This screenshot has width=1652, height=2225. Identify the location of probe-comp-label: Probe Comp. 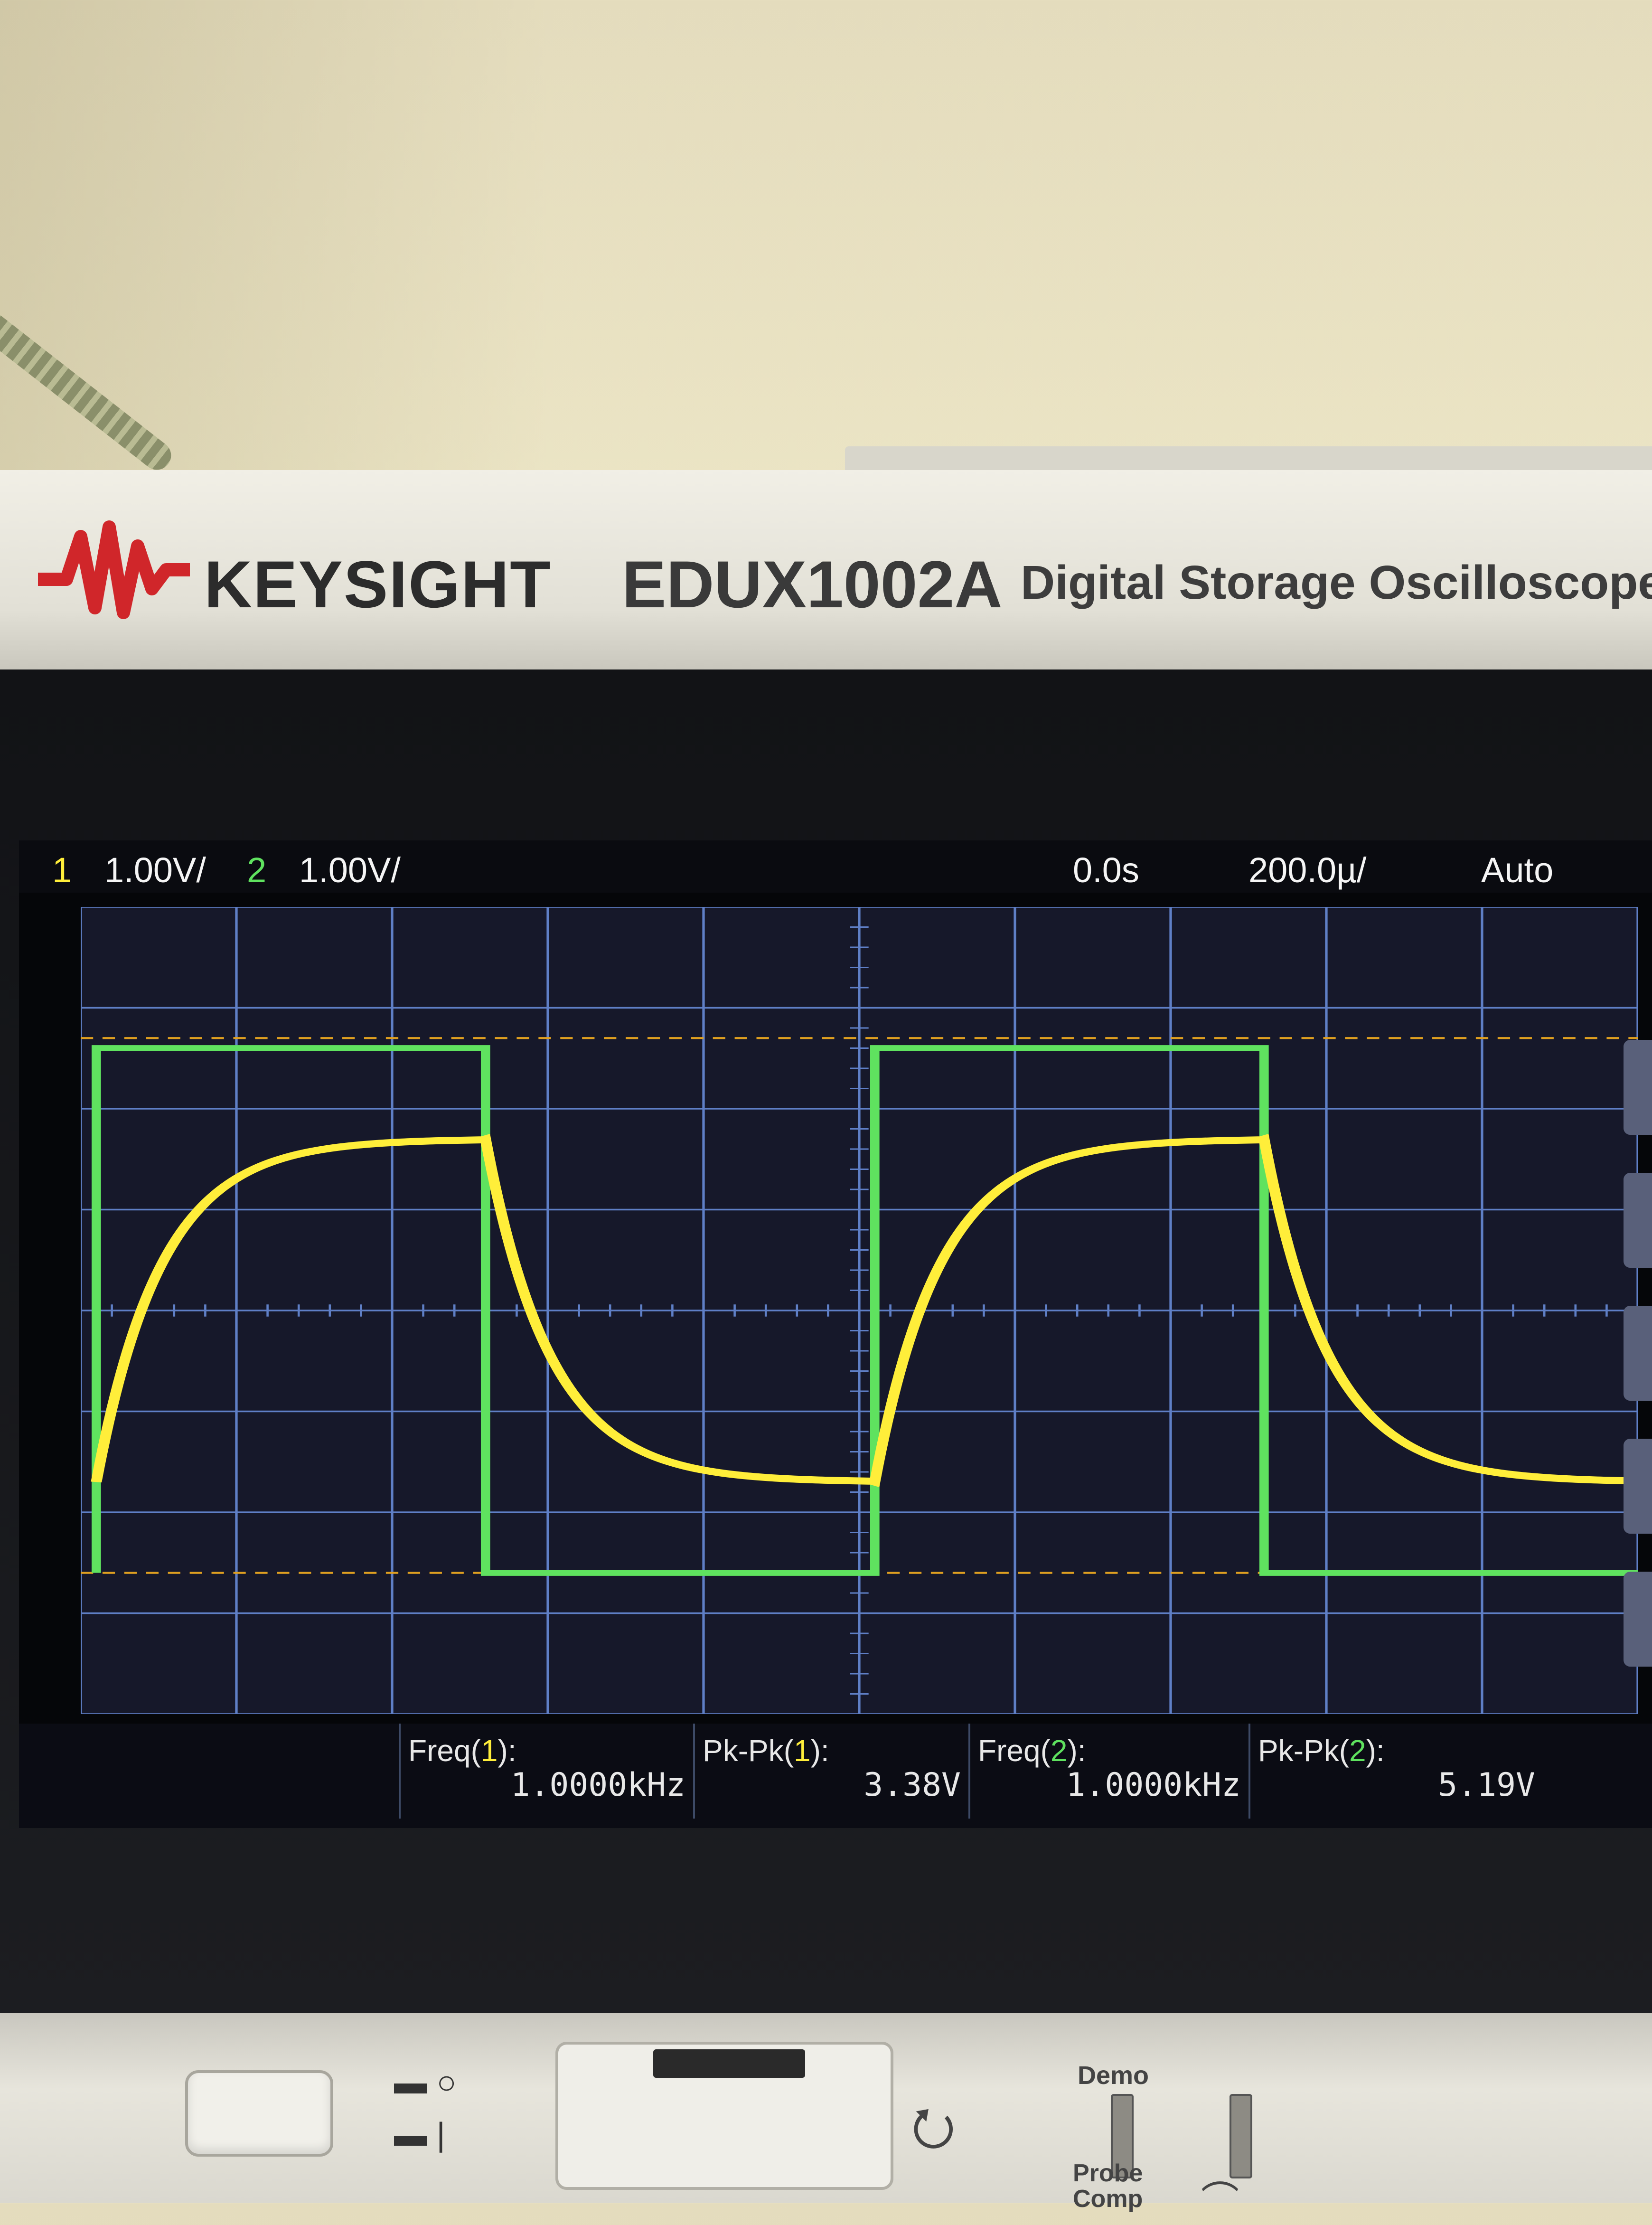
(1108, 2186).